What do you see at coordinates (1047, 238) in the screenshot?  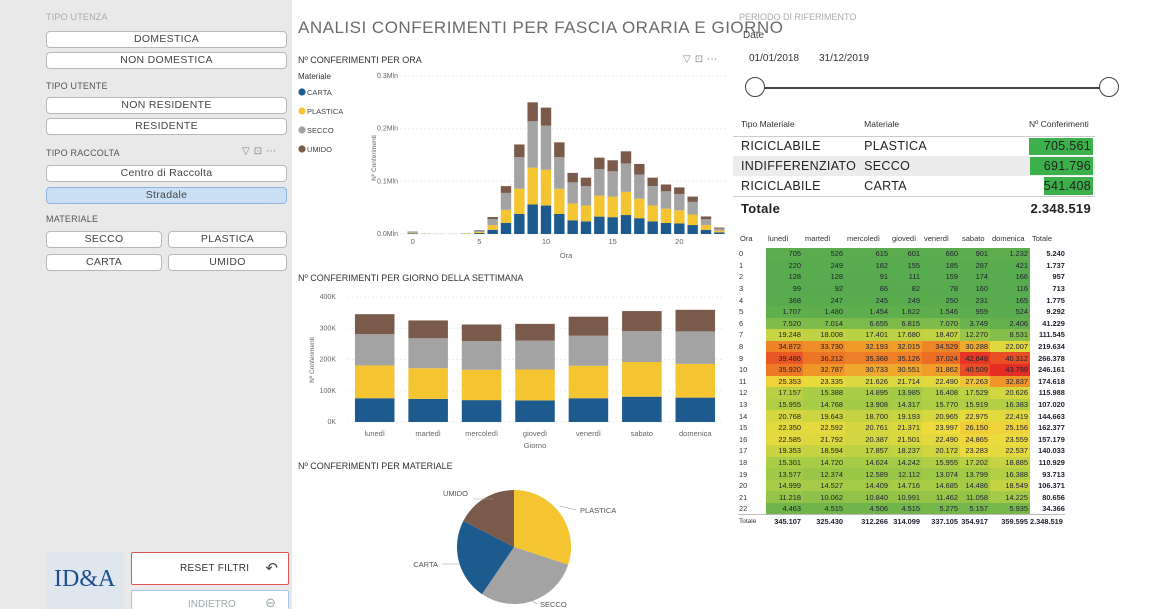 I see `matrix-col-header: Totale` at bounding box center [1047, 238].